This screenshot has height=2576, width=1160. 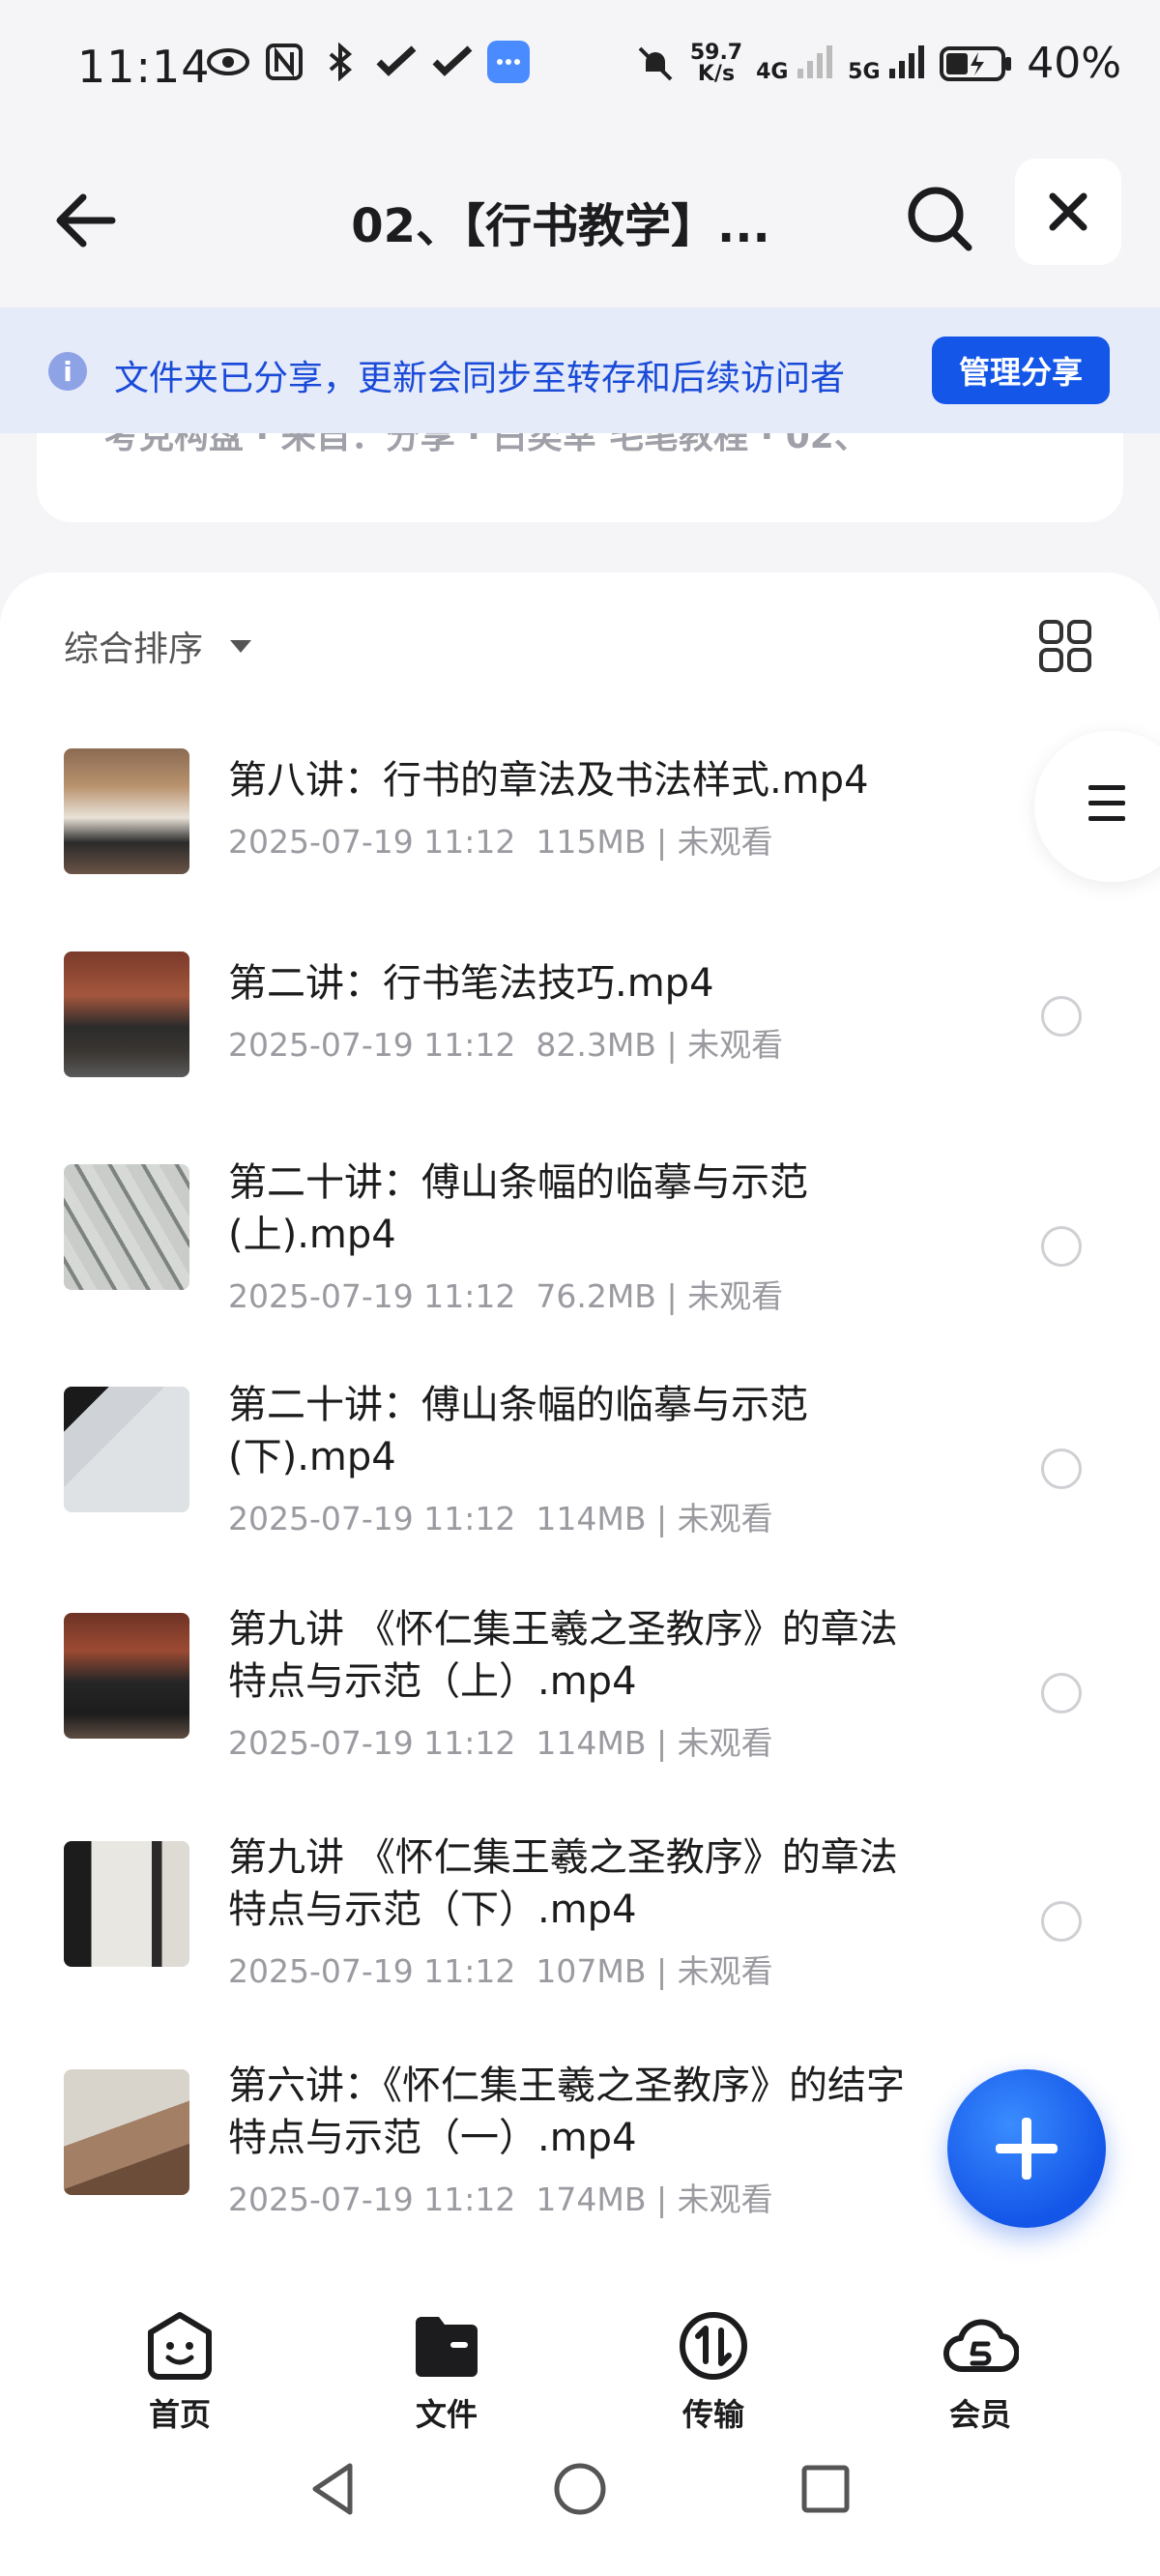 I want to click on file-size: 174MB, so click(x=592, y=2199).